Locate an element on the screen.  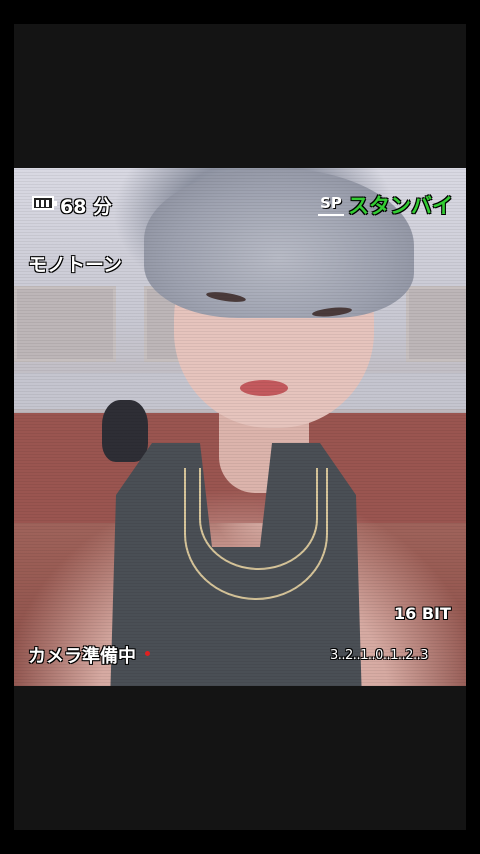
recording-mode-badge: SP is located at coordinates (331, 204).